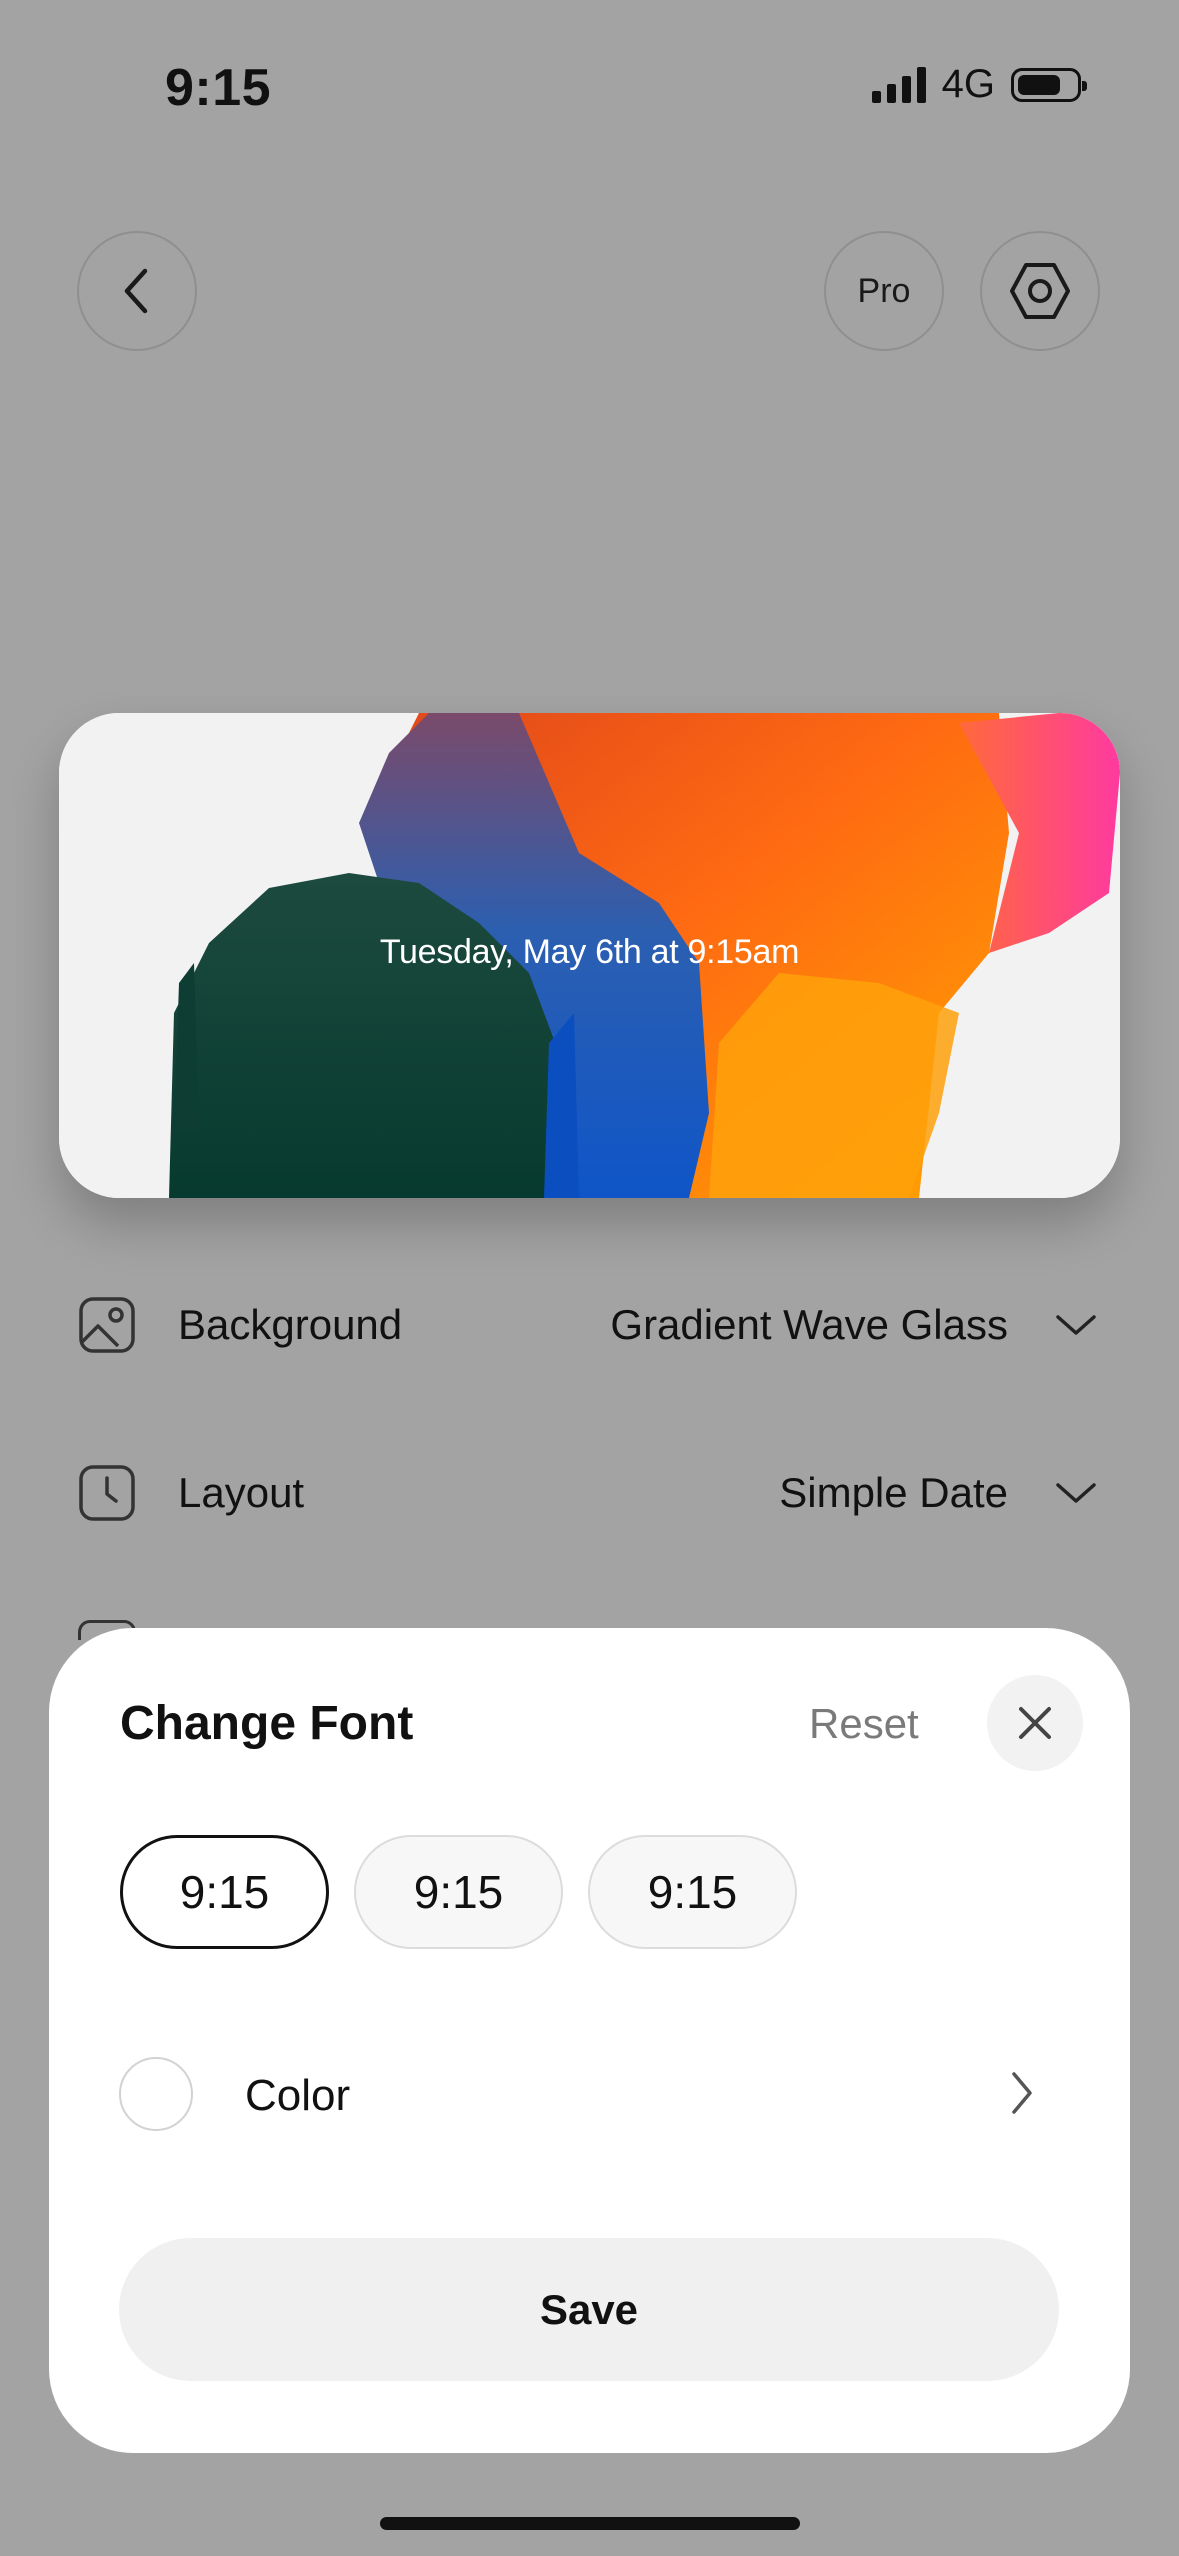  What do you see at coordinates (588, 1325) in the screenshot?
I see `background-setting-row: Background Gradient Wave Glass` at bounding box center [588, 1325].